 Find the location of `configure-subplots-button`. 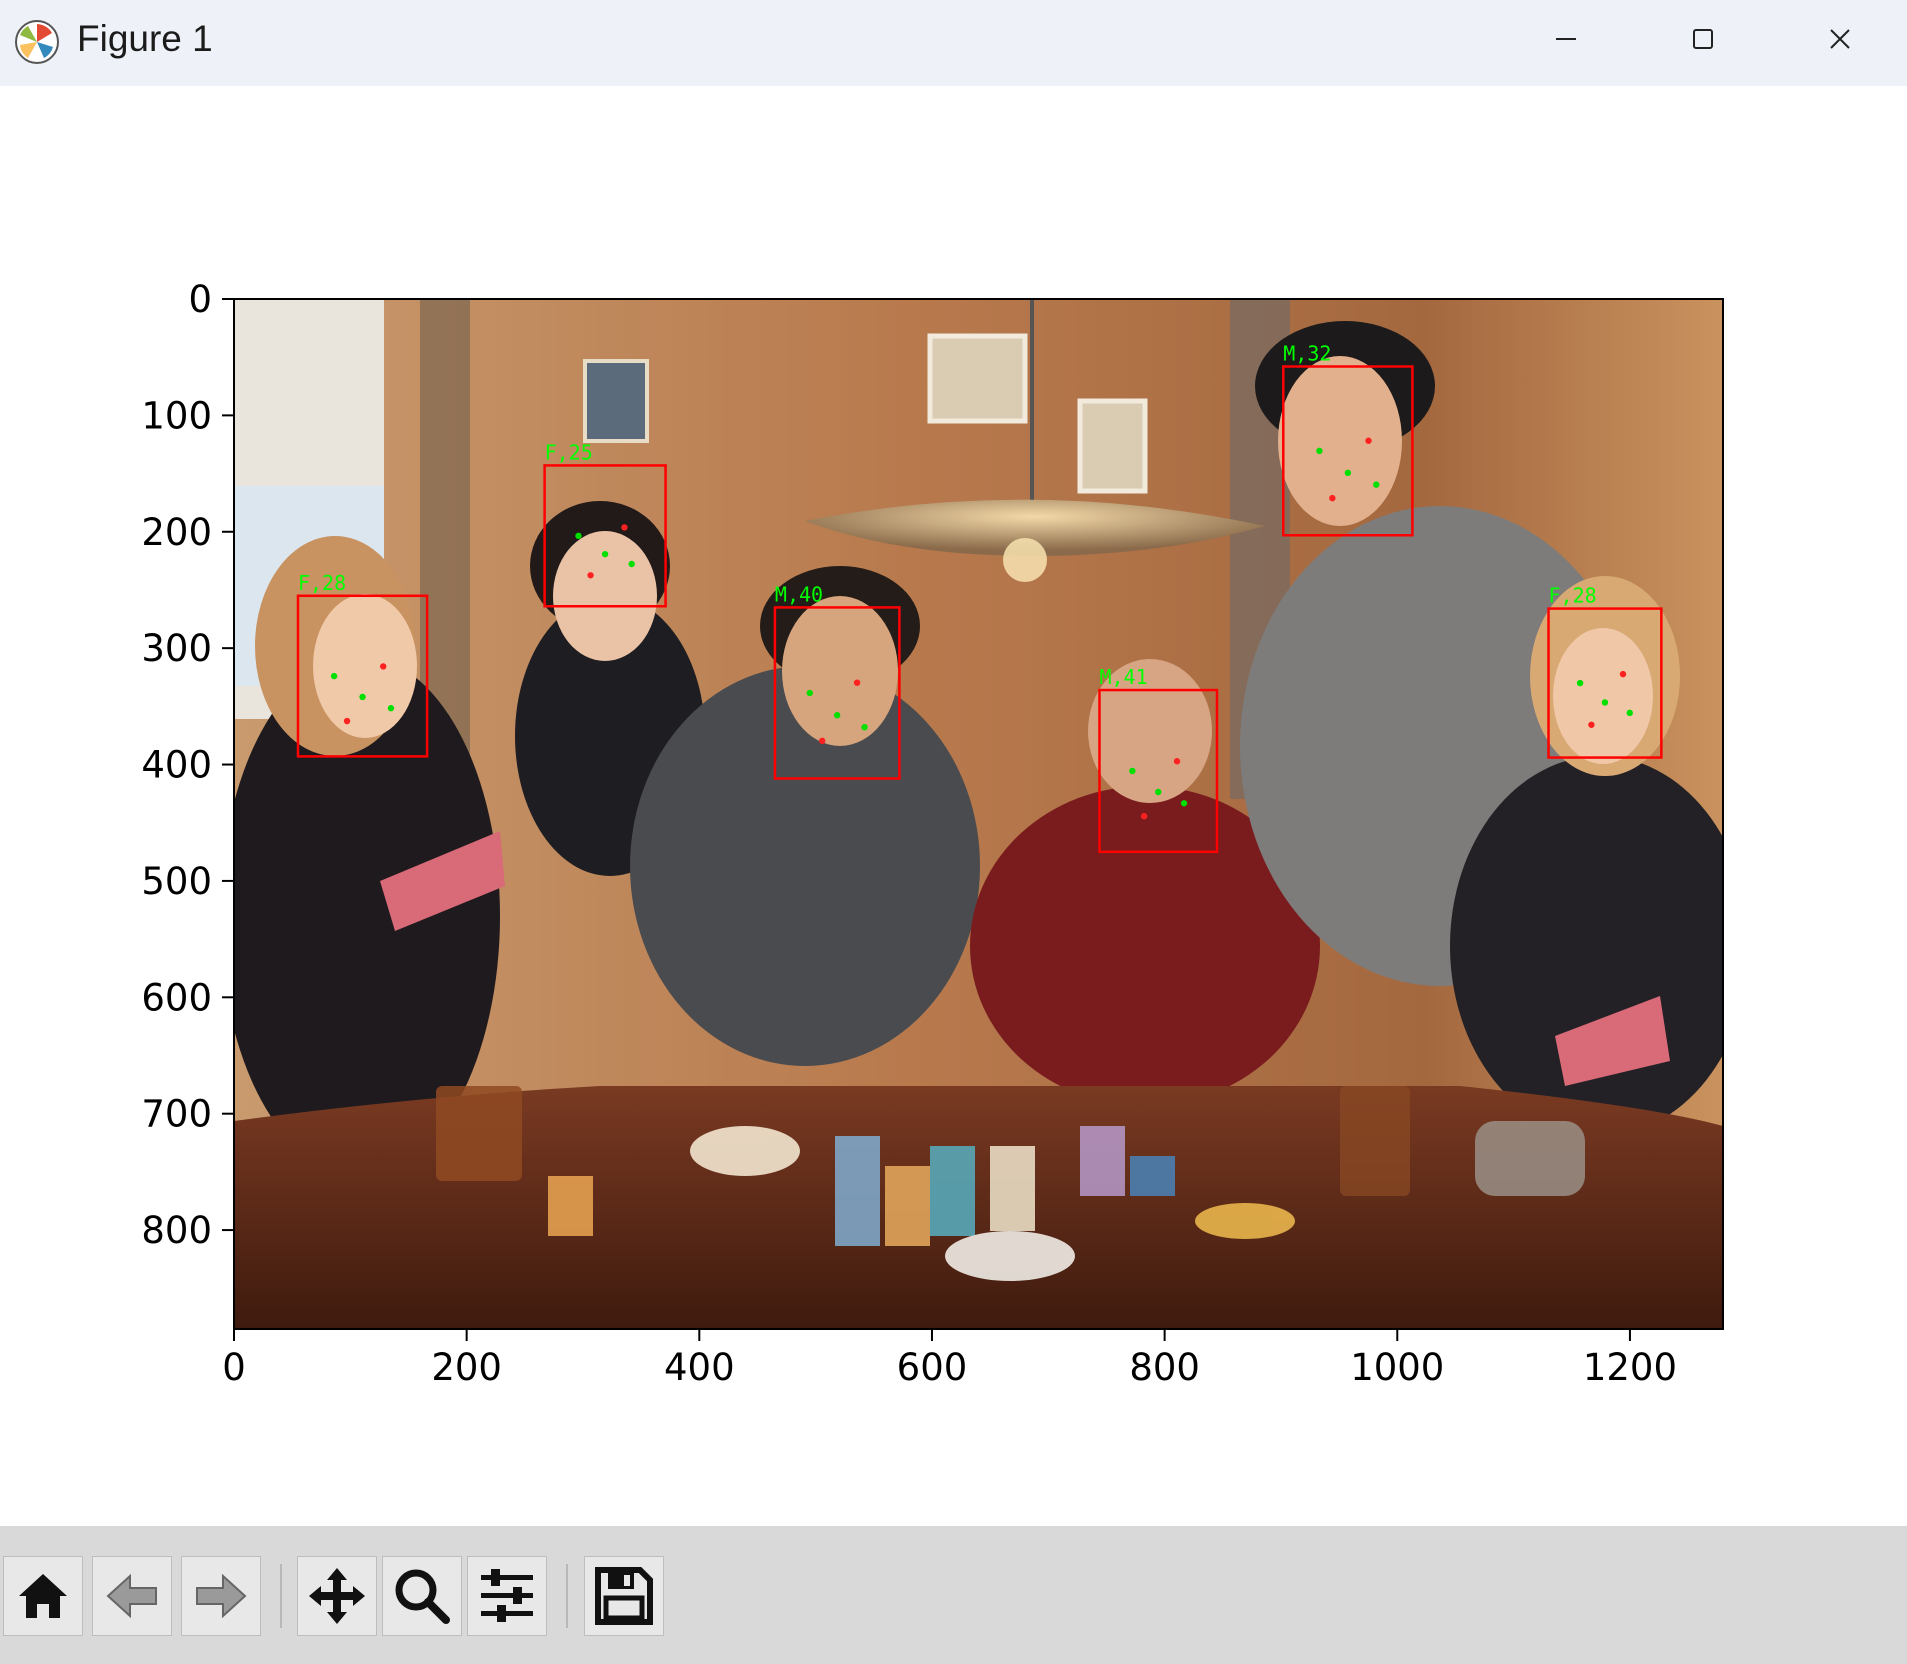

configure-subplots-button is located at coordinates (507, 1596).